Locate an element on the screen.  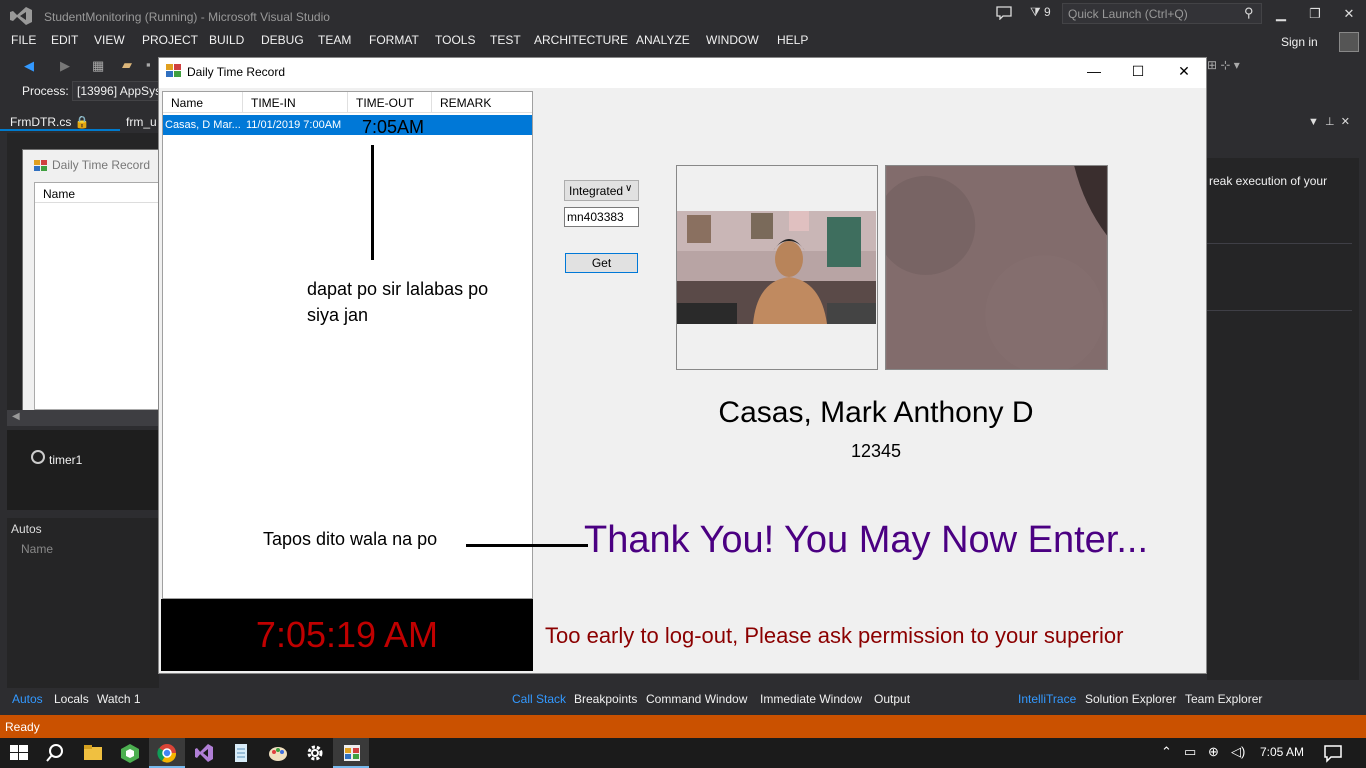
timer-icon is located at coordinates (38, 457).